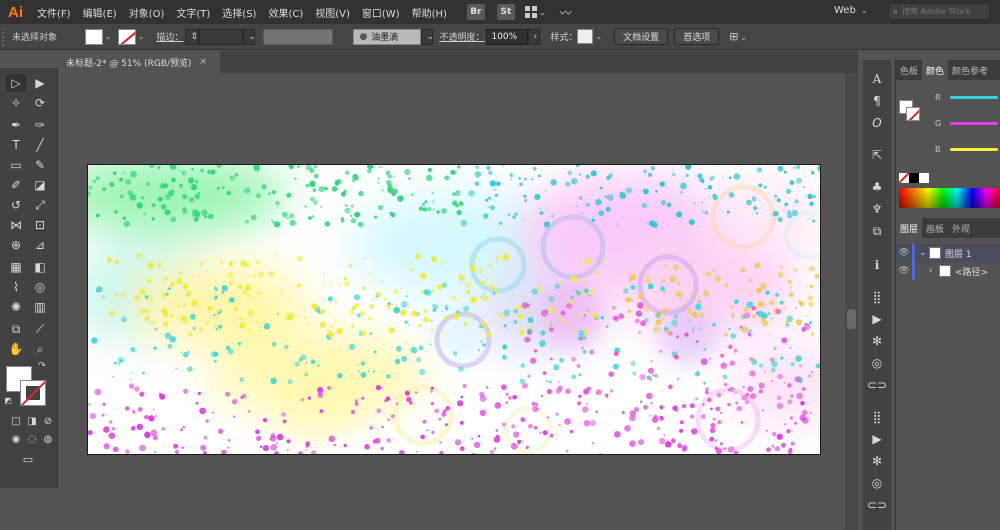 Image resolution: width=1000 pixels, height=530 pixels. What do you see at coordinates (877, 187) in the screenshot?
I see `symbols-panel-icon: ♣` at bounding box center [877, 187].